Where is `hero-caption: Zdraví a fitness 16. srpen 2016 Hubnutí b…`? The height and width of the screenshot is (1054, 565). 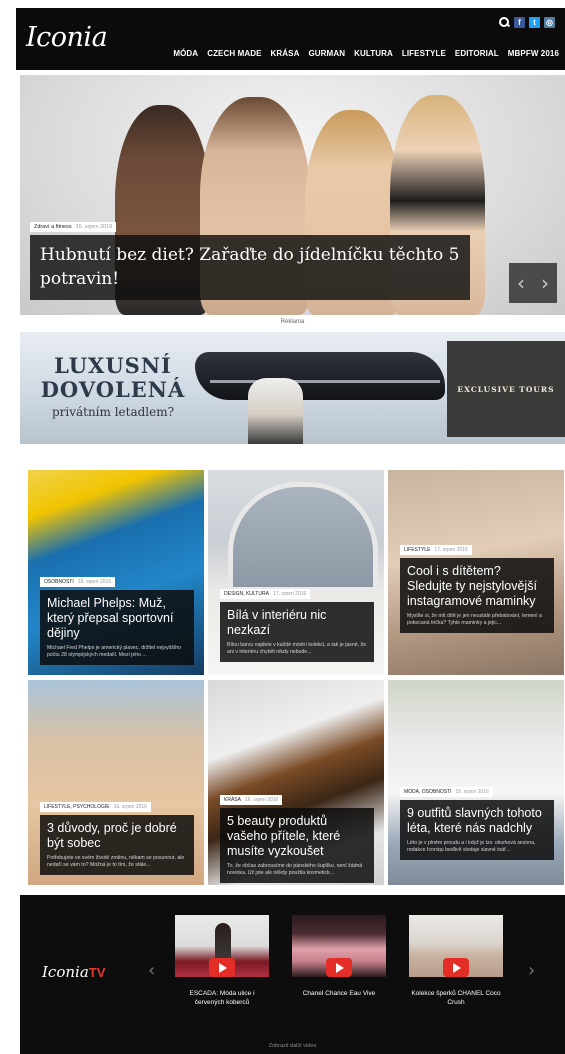 hero-caption: Zdraví a fitness 16. srpen 2016 Hubnutí b… is located at coordinates (250, 257).